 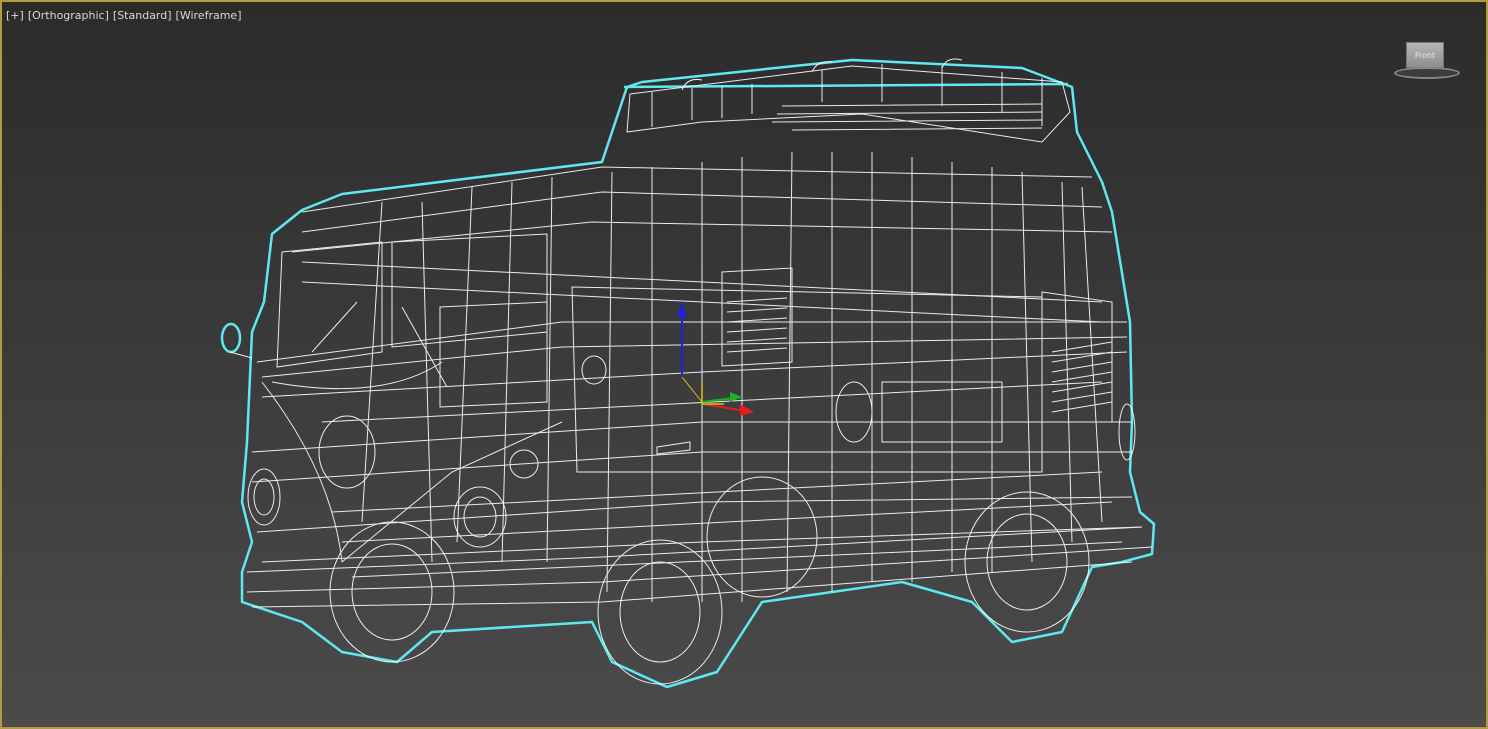 I want to click on gizmo-center-line, so click(x=692, y=389).